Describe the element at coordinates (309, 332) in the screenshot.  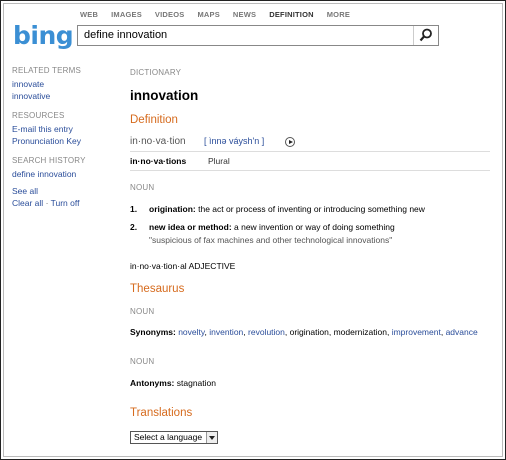
I see `synonym-word: origination` at that location.